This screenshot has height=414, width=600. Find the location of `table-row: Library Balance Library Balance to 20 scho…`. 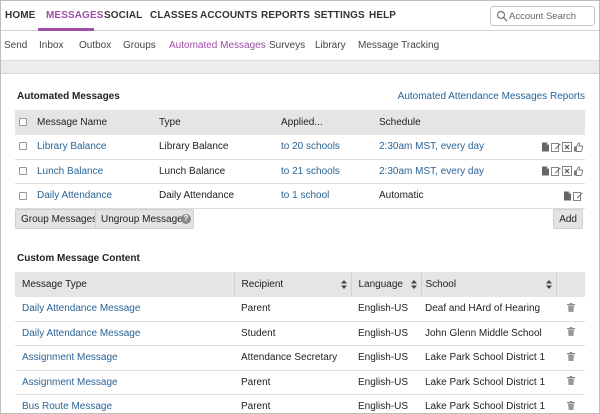

table-row: Library Balance Library Balance to 20 scho… is located at coordinates (300, 147).